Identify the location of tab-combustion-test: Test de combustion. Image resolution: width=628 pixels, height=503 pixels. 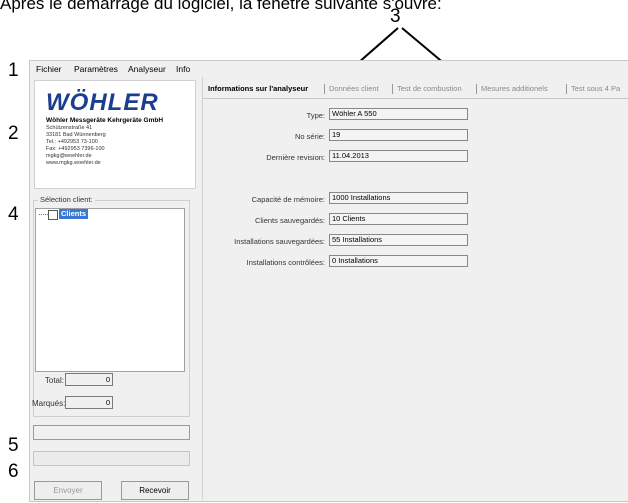
(429, 89).